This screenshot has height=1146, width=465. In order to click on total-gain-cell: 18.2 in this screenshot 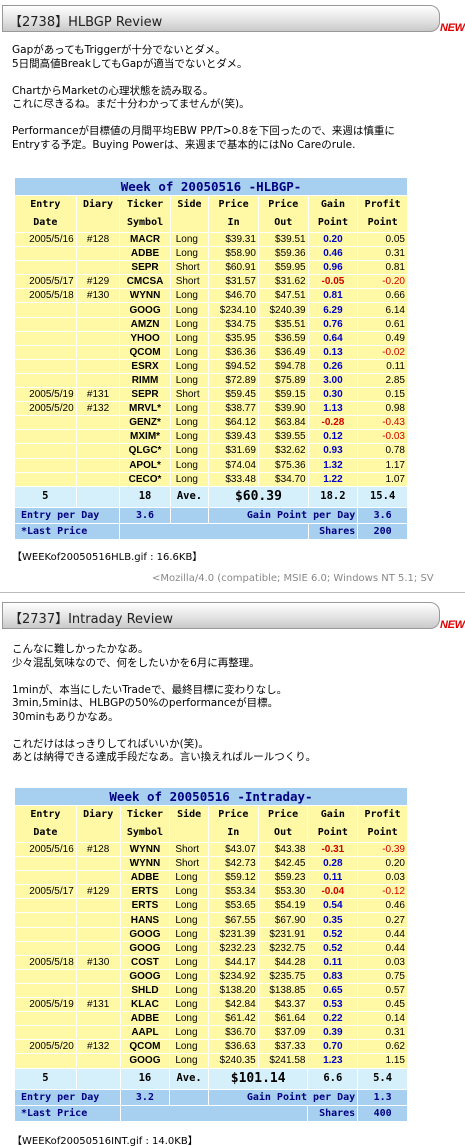, I will do `click(333, 496)`.